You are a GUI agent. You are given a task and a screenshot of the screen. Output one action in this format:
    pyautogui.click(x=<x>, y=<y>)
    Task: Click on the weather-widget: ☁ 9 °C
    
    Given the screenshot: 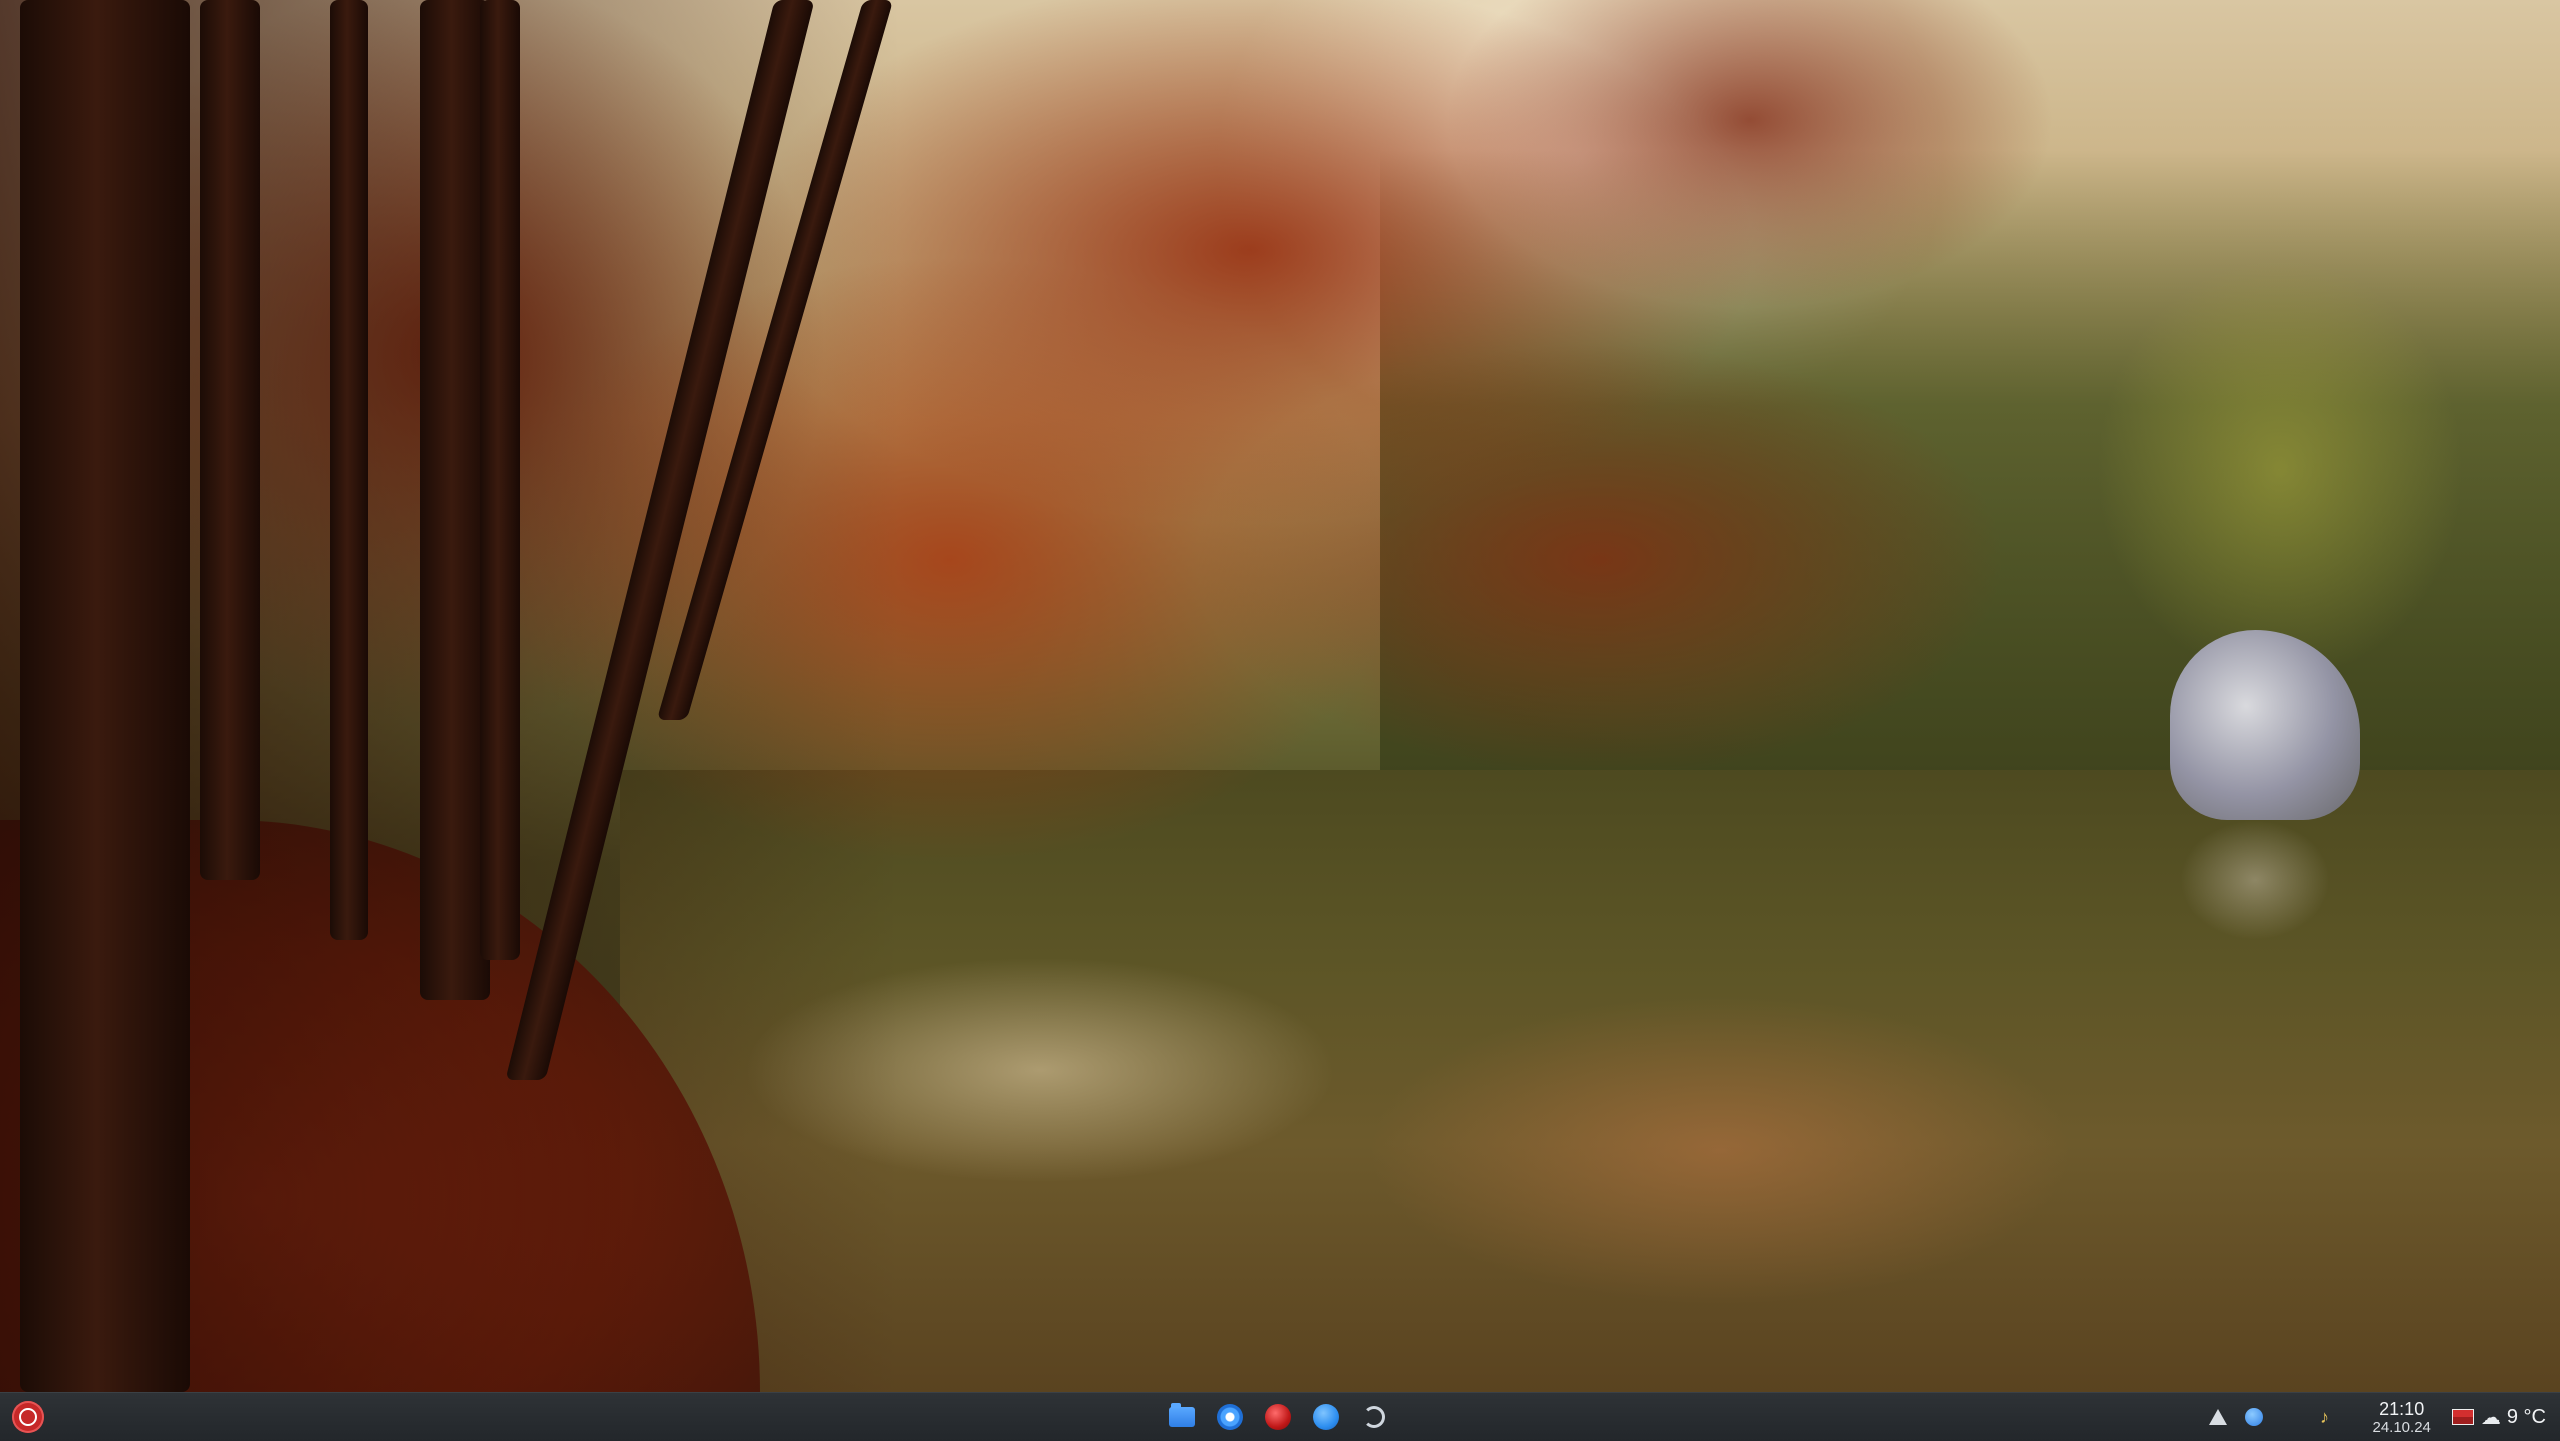 What is the action you would take?
    pyautogui.click(x=2513, y=1417)
    